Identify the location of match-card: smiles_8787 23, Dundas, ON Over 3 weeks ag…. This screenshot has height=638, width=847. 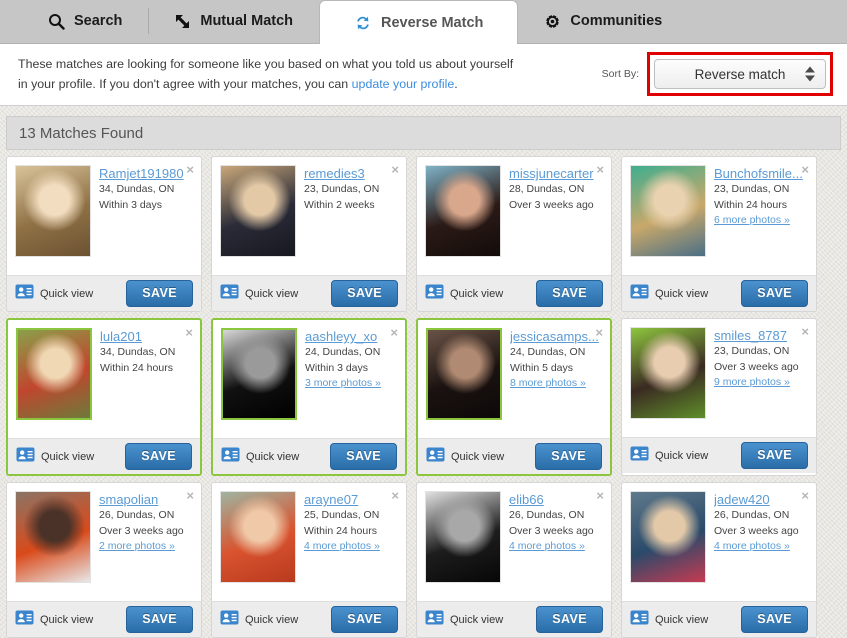
(719, 397).